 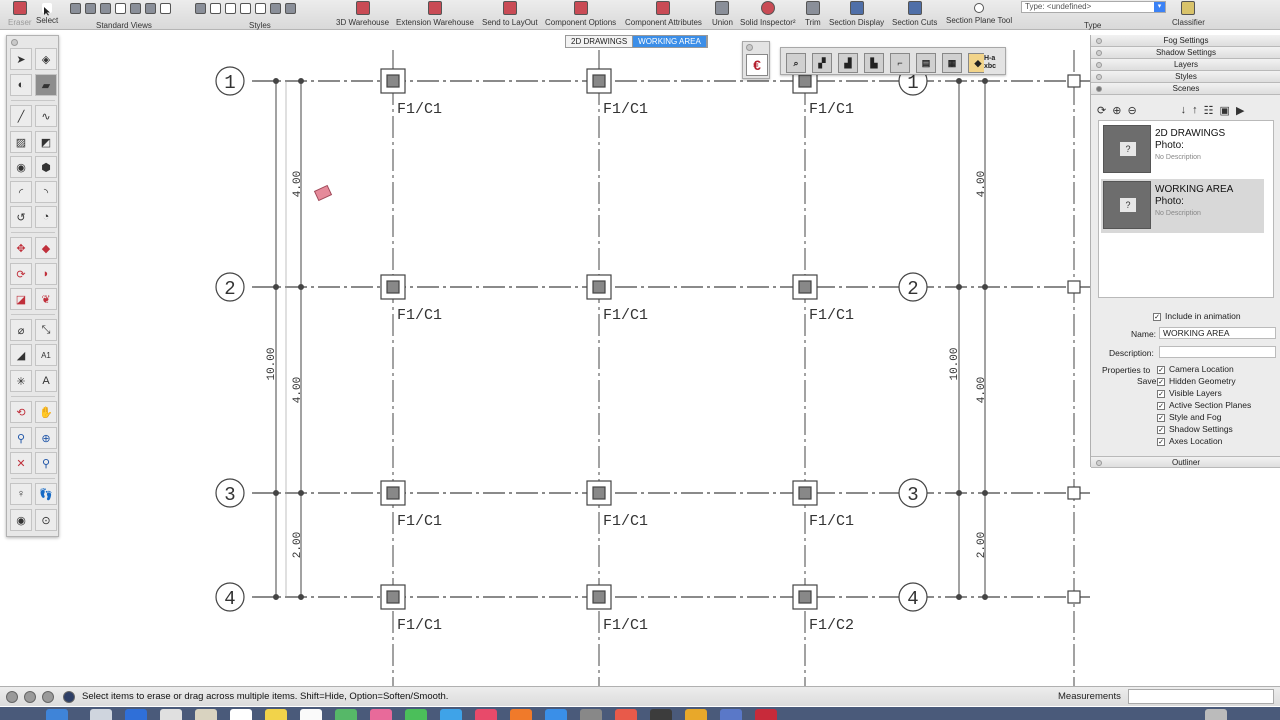 What do you see at coordinates (1204, 405) in the screenshot?
I see `property-active-section-planes: ✓ Active Section Planes` at bounding box center [1204, 405].